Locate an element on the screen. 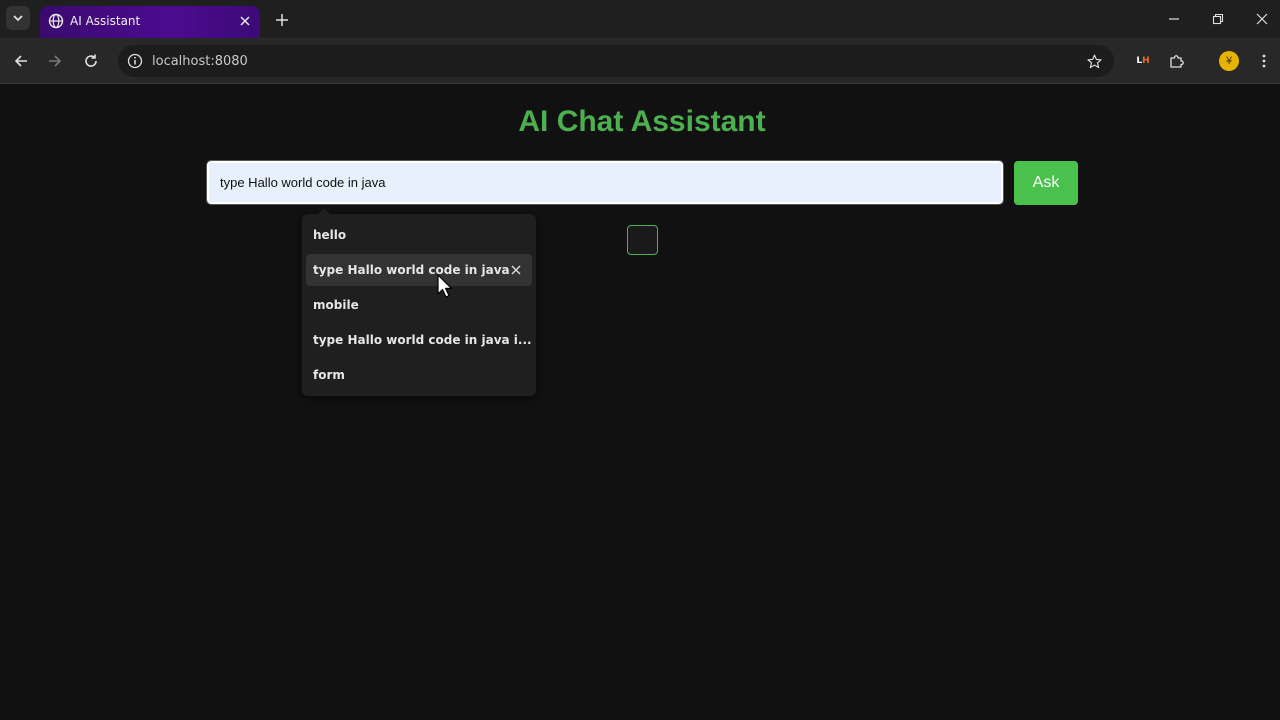 Image resolution: width=1280 pixels, height=720 pixels. reload-icon is located at coordinates (91, 60).